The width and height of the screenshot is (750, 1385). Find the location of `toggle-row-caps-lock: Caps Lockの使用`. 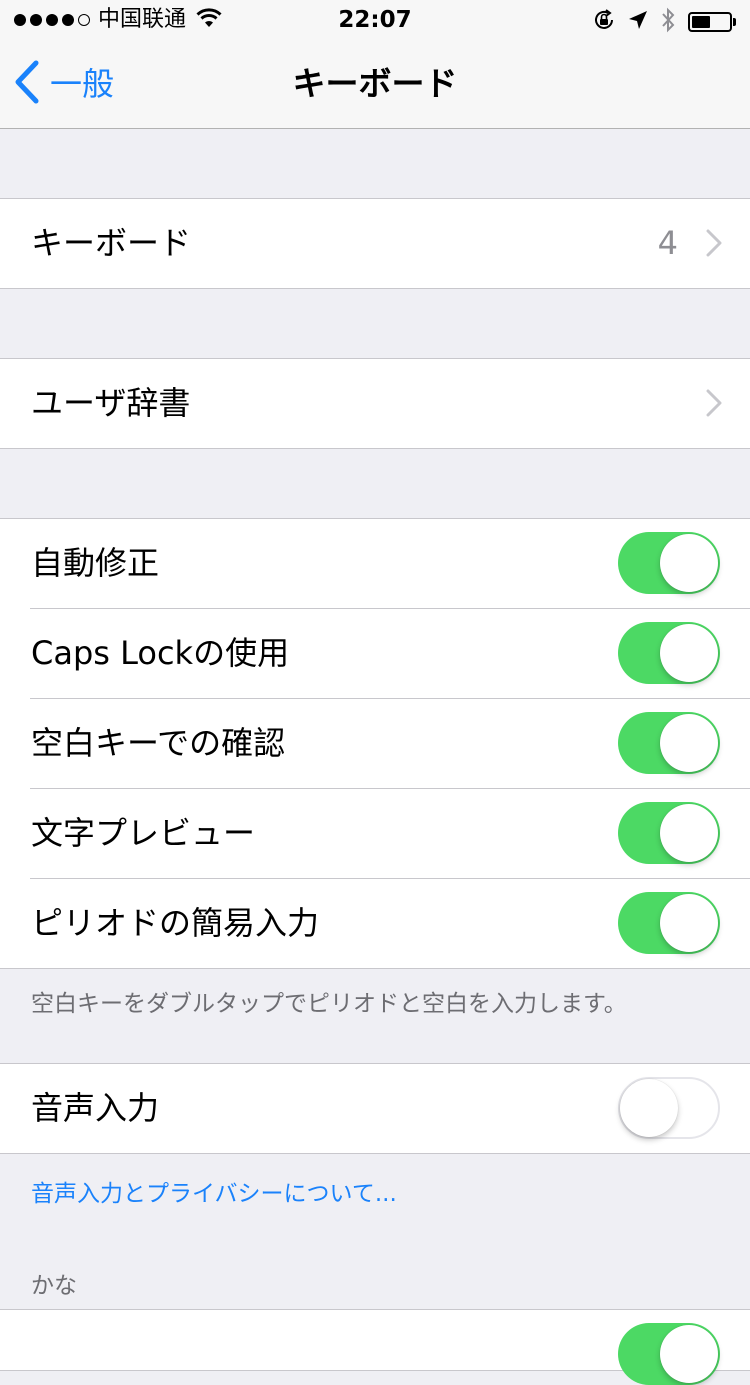

toggle-row-caps-lock: Caps Lockの使用 is located at coordinates (375, 653).